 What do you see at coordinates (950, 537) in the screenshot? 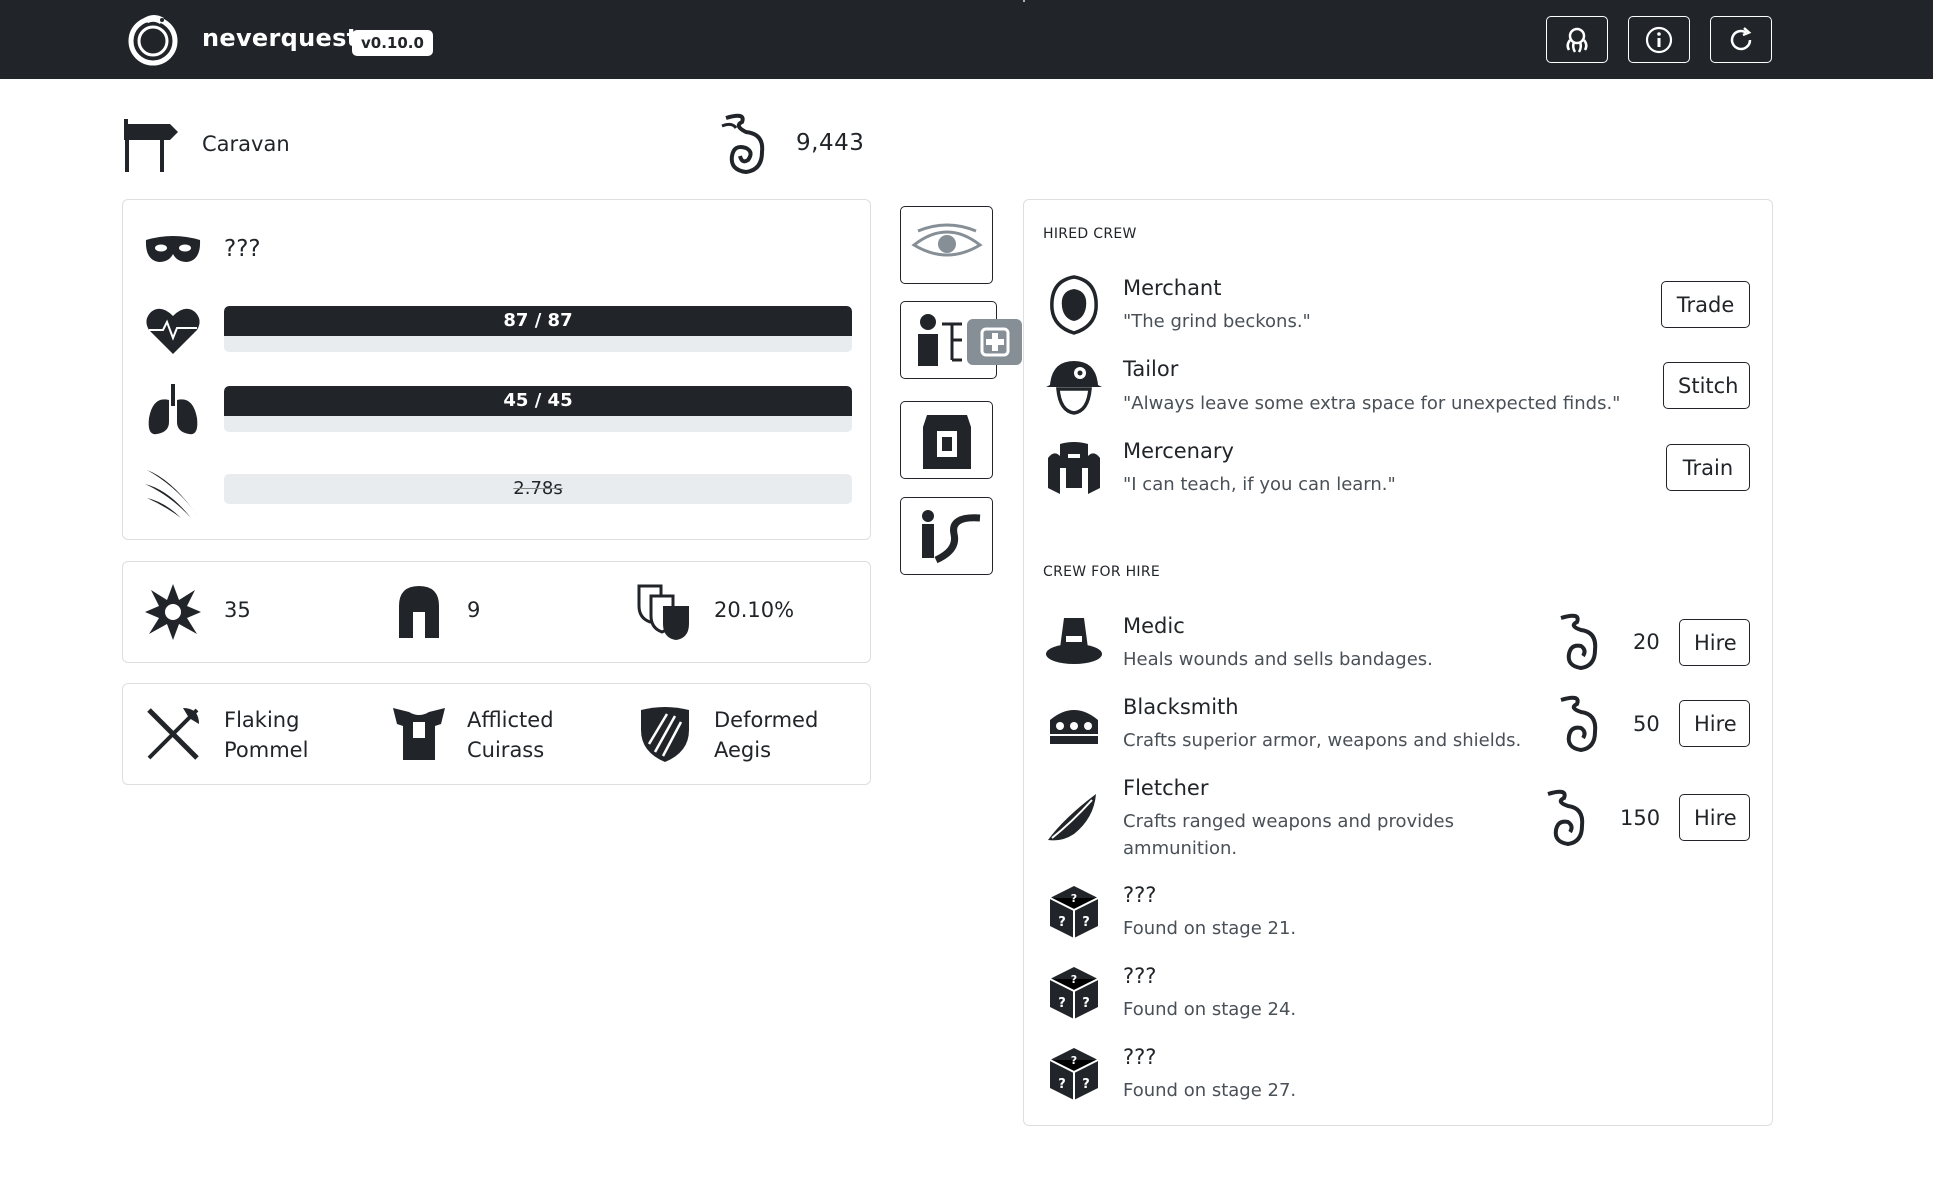
I see `traveler-path-icon` at bounding box center [950, 537].